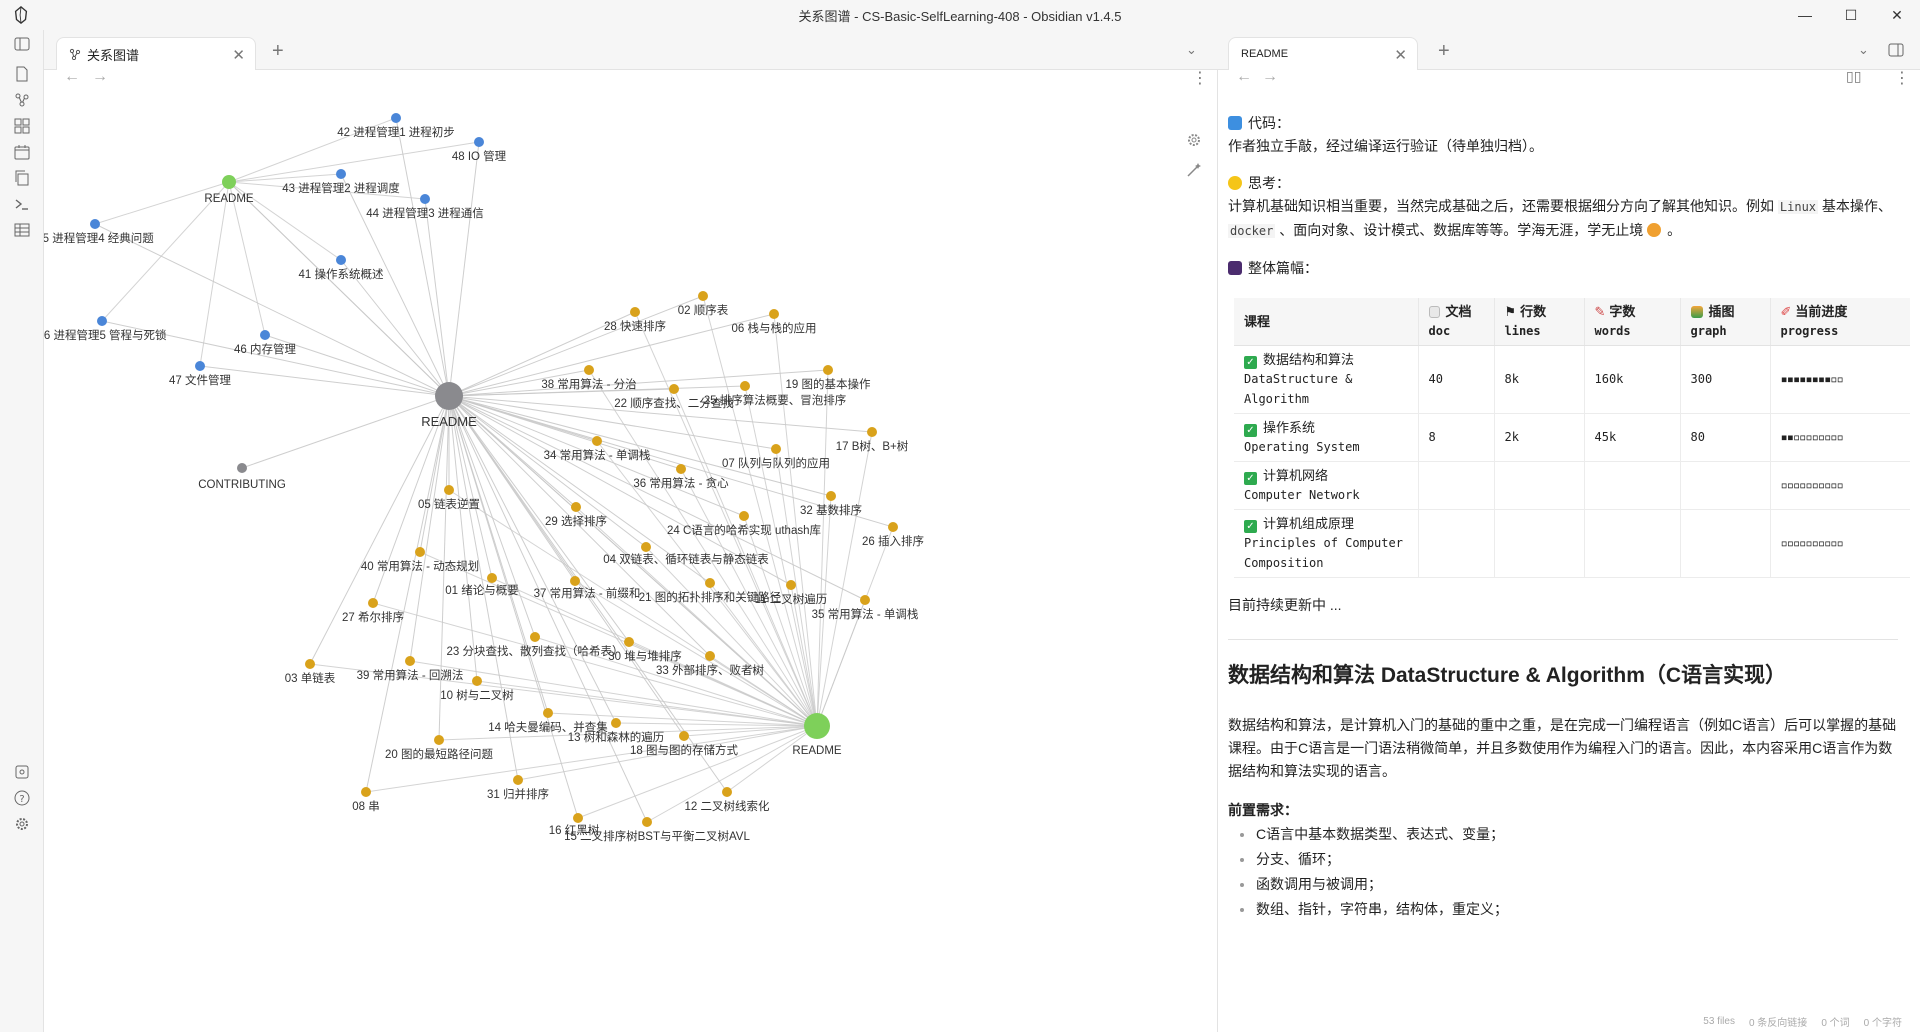  Describe the element at coordinates (703, 304) in the screenshot. I see `graph-node-n02: 02 顺序表` at that location.